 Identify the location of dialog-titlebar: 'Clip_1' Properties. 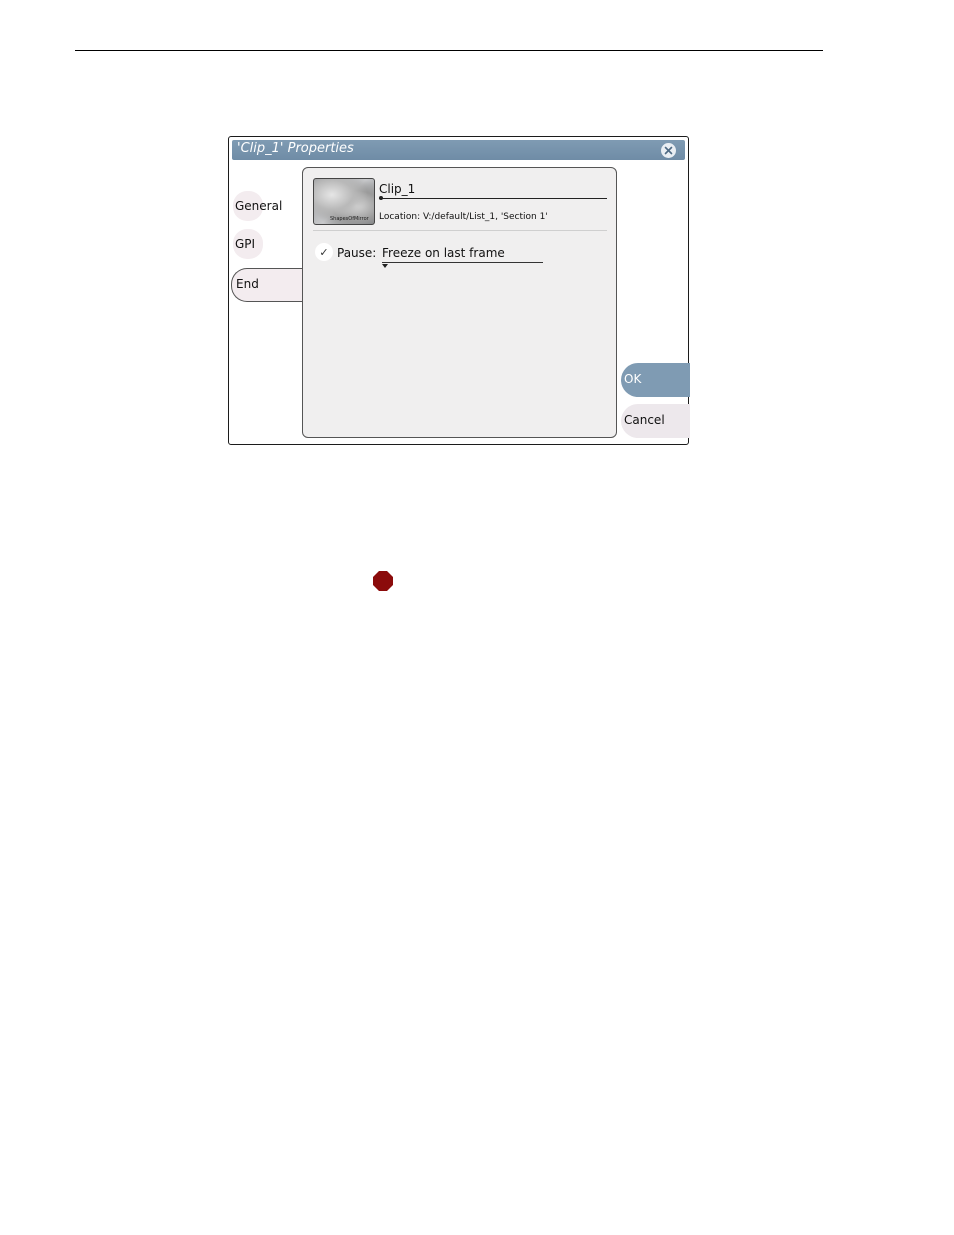
(458, 150).